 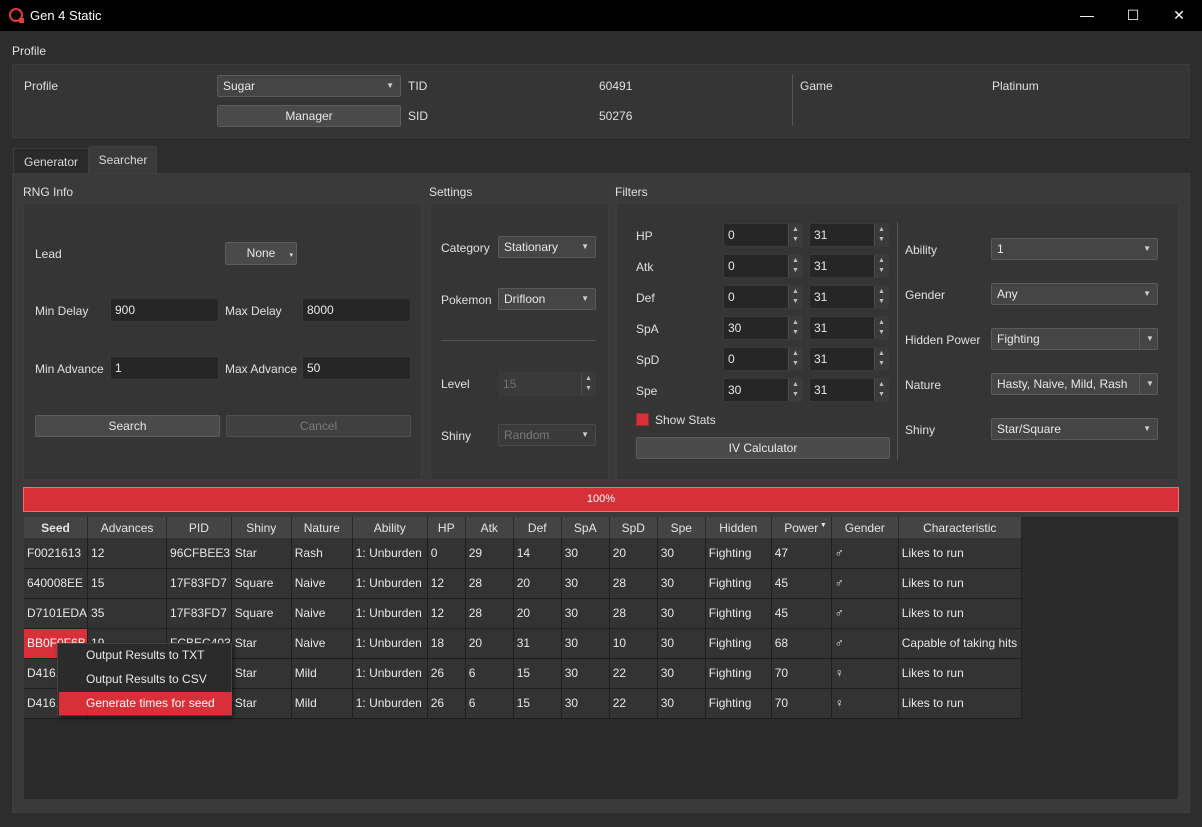 What do you see at coordinates (849, 328) in the screenshot?
I see `iv-spa-max: 31 ▲ ▼` at bounding box center [849, 328].